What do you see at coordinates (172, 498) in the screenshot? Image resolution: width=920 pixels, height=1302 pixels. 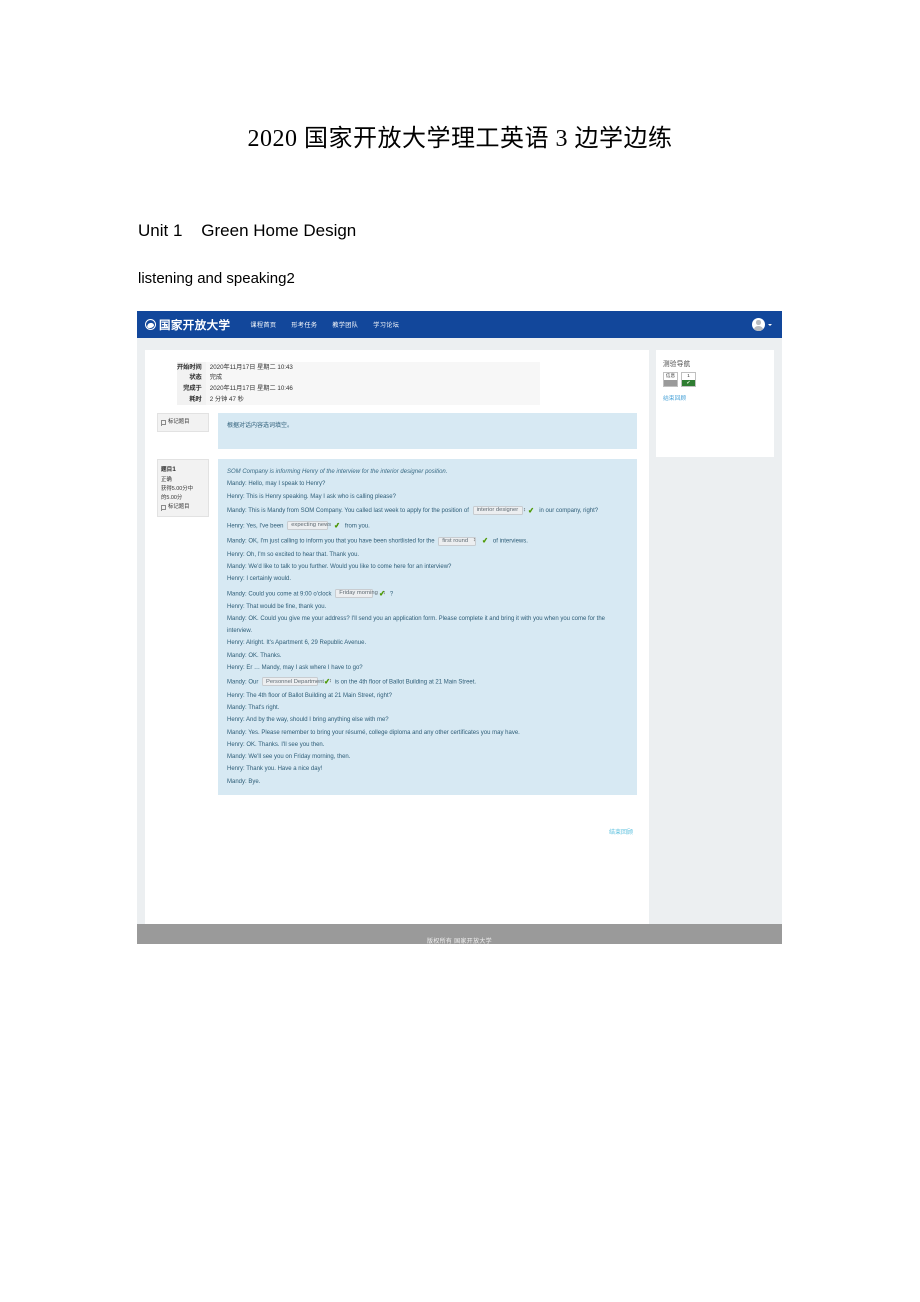 I see `question-grade-line2: 的5.00分` at bounding box center [172, 498].